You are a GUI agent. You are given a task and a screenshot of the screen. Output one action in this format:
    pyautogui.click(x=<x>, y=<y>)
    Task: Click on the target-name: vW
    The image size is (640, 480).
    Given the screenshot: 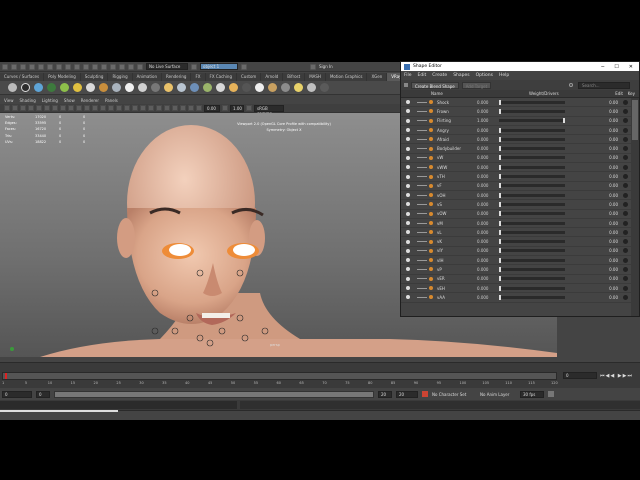 What is the action you would take?
    pyautogui.click(x=457, y=157)
    